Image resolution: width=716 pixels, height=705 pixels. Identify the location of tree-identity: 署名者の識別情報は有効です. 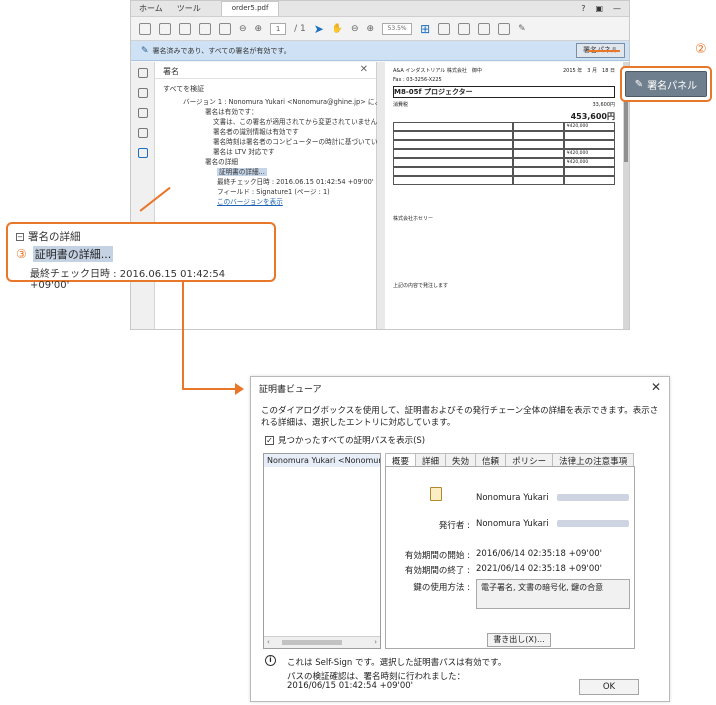
(256, 132).